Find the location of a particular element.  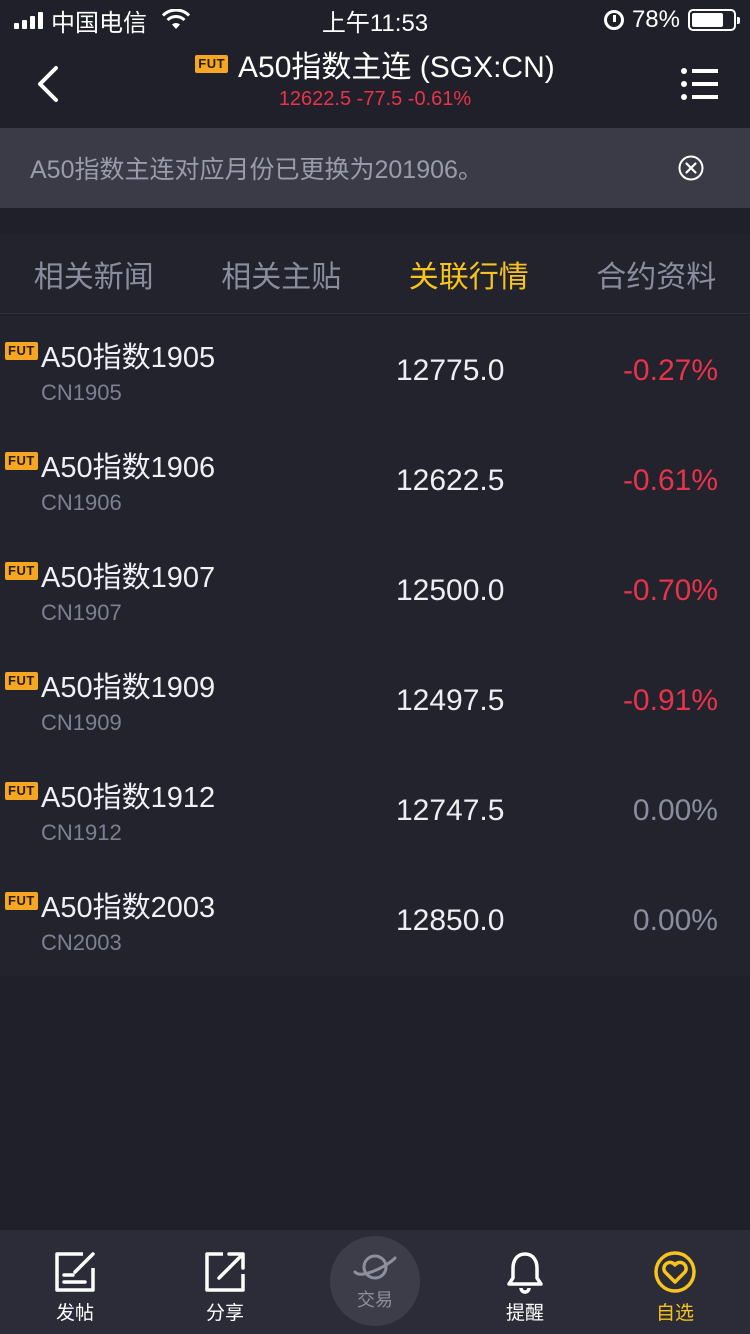

contract-name: A50指数2003 is located at coordinates (128, 908).